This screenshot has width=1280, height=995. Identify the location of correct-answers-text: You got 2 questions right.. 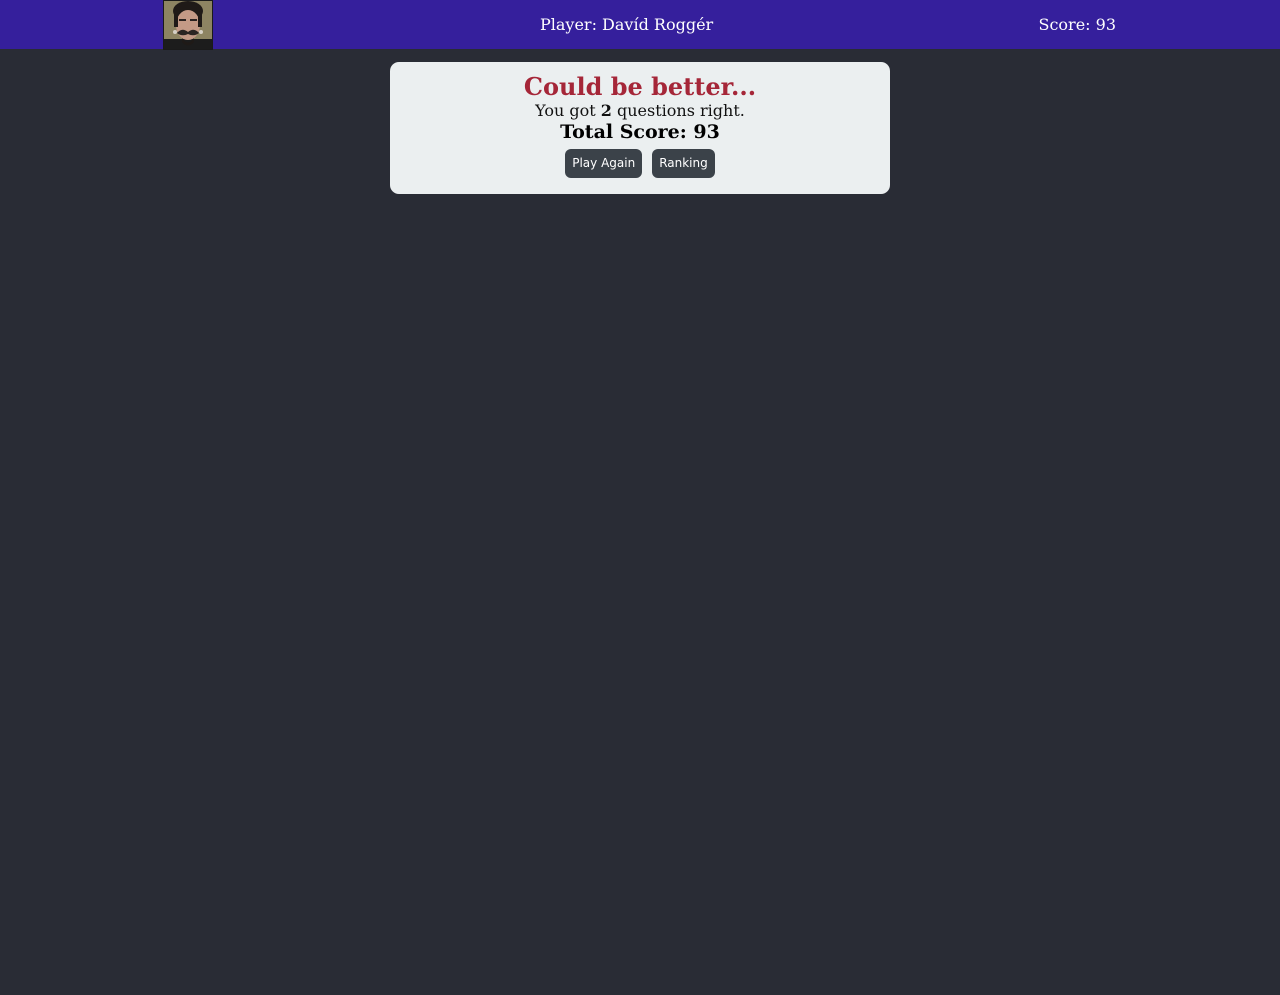
(640, 111).